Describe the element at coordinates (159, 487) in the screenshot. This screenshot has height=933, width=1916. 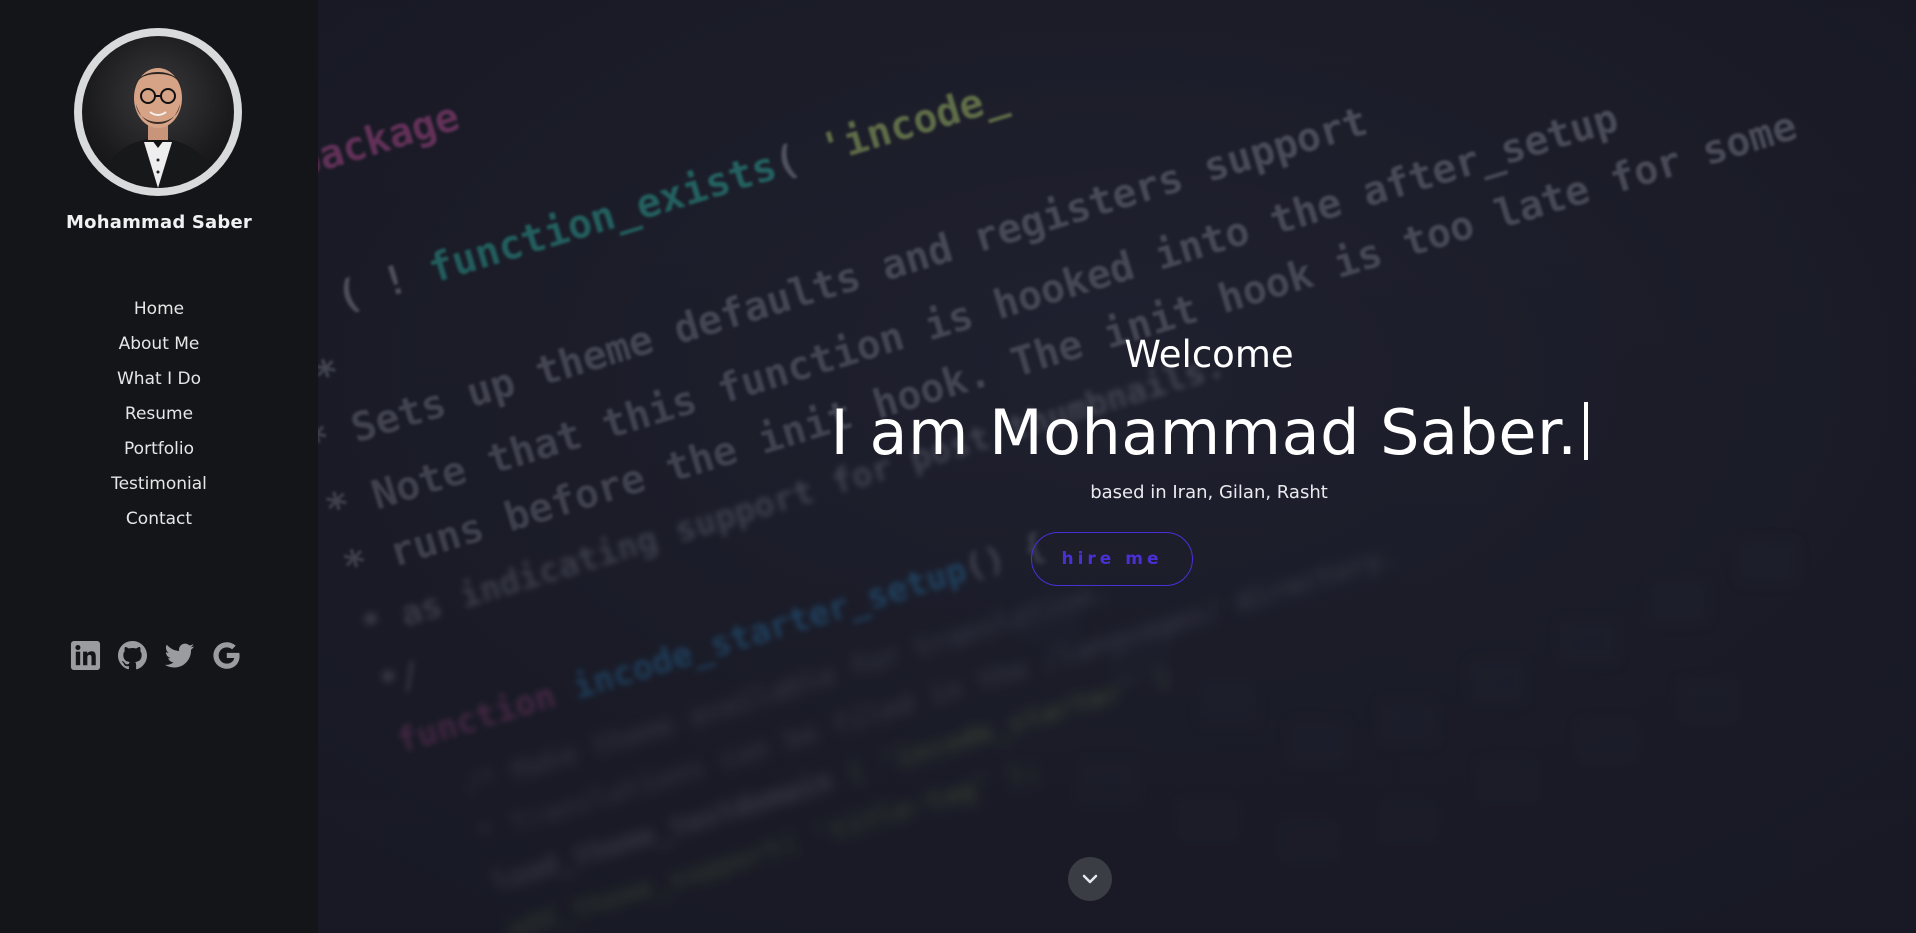
I see `nav-item-testimonial: Testimonial` at that location.